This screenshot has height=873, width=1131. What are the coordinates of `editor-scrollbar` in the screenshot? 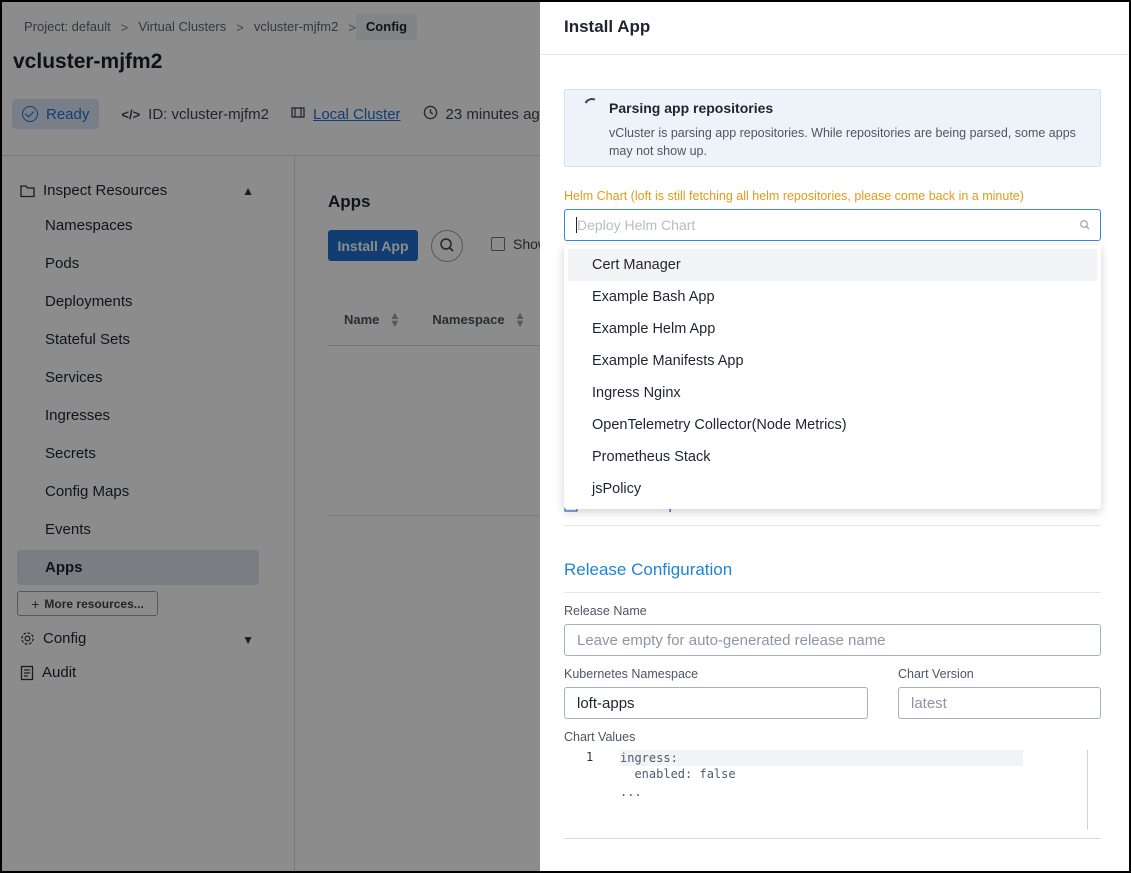 It's located at (1087, 790).